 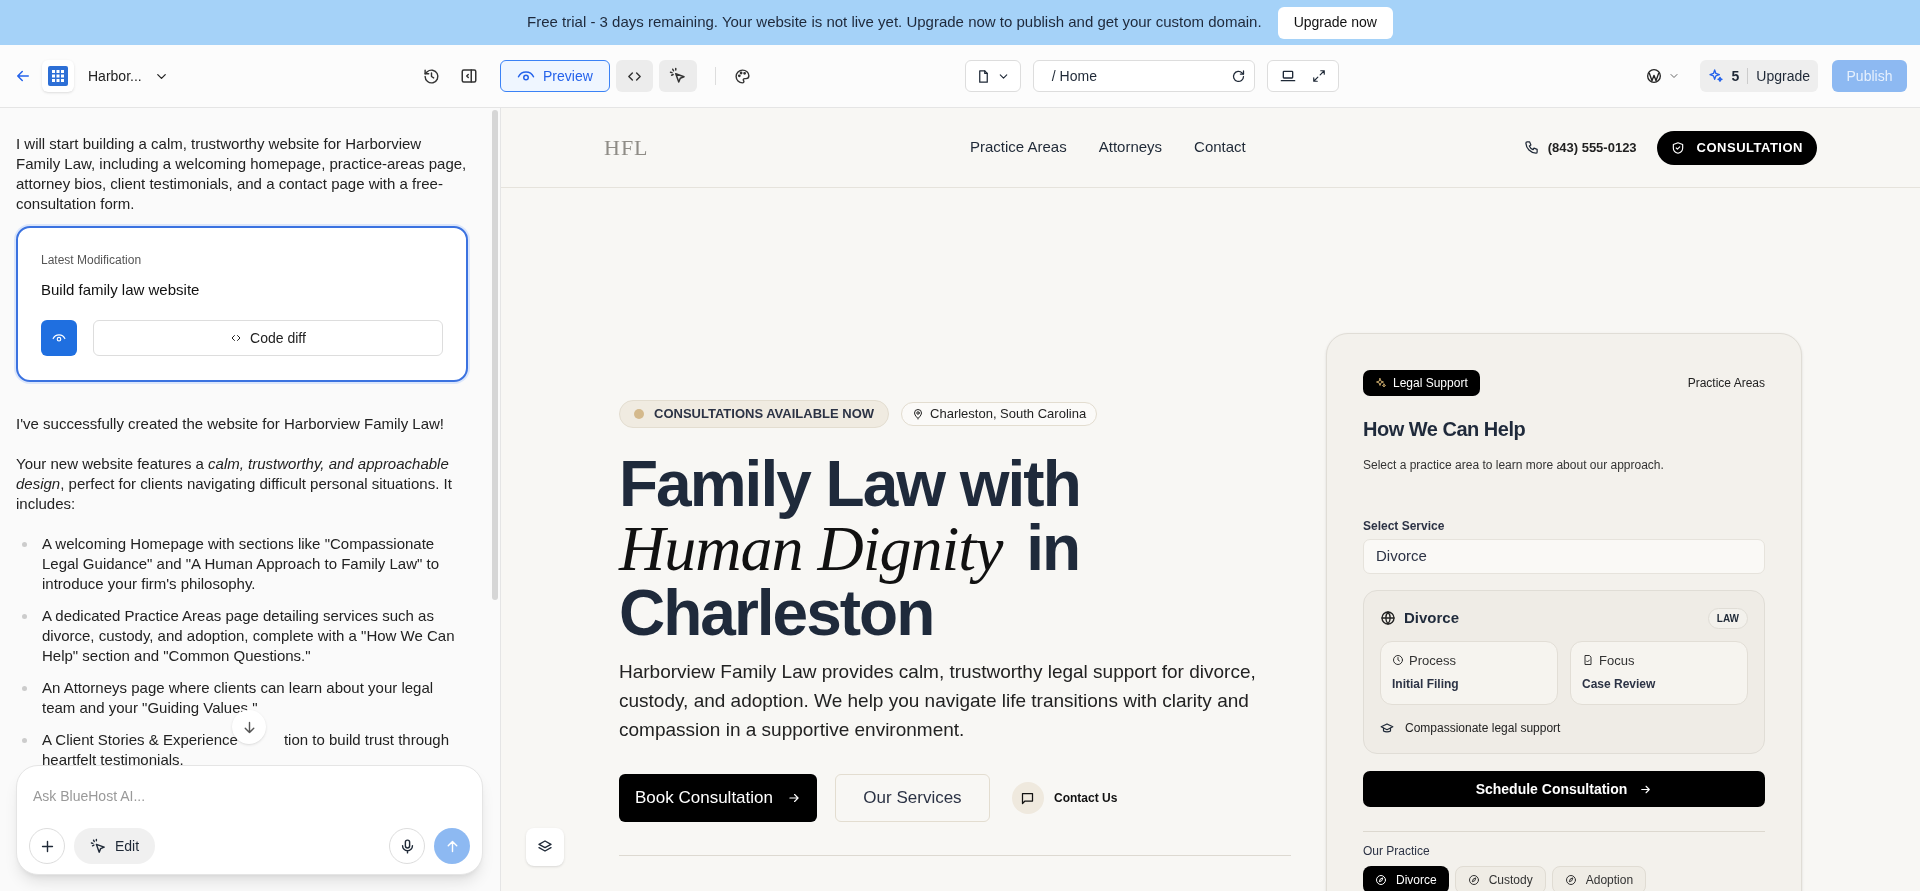 I want to click on credit-count: 5, so click(x=1735, y=76).